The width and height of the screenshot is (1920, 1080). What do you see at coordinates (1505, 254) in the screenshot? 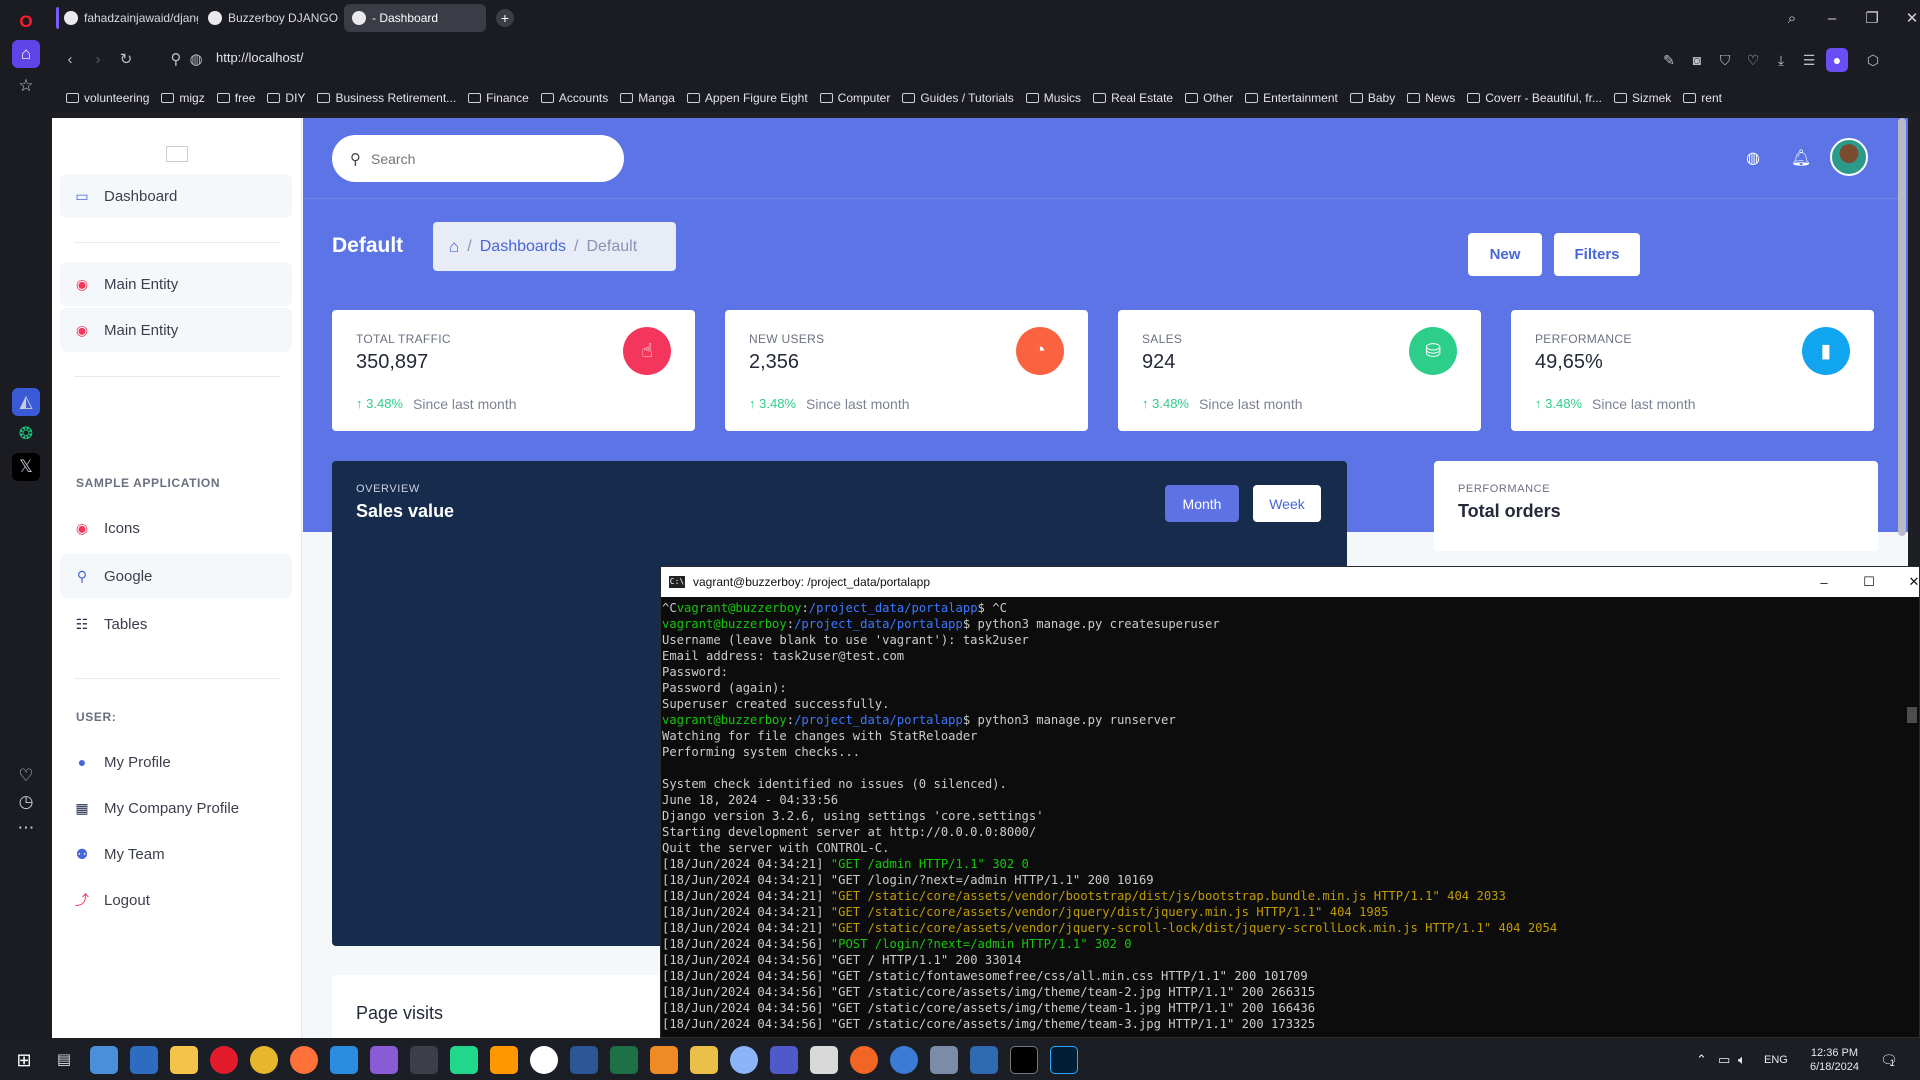
I see `new-button: New` at bounding box center [1505, 254].